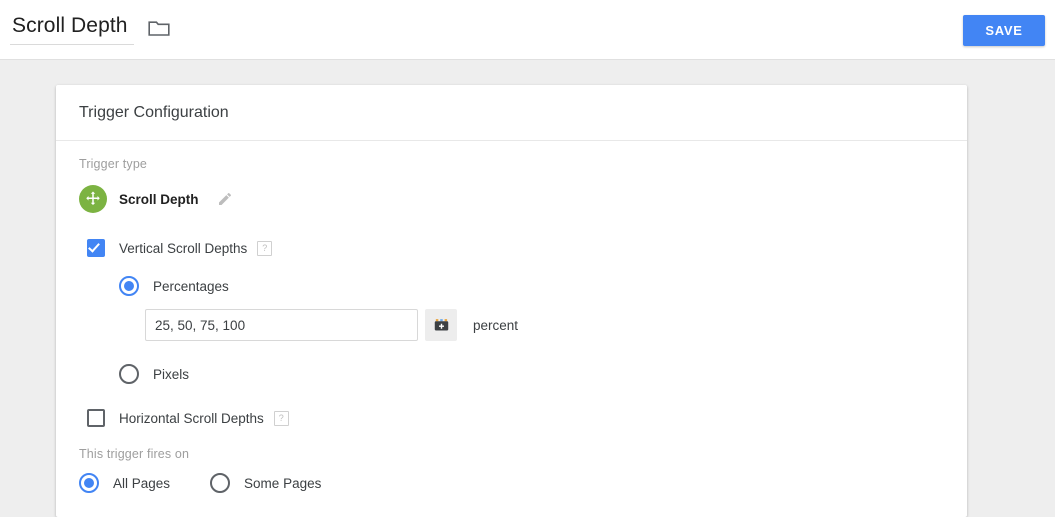 The image size is (1055, 517). What do you see at coordinates (511, 113) in the screenshot?
I see `card-header: Trigger Configuration` at bounding box center [511, 113].